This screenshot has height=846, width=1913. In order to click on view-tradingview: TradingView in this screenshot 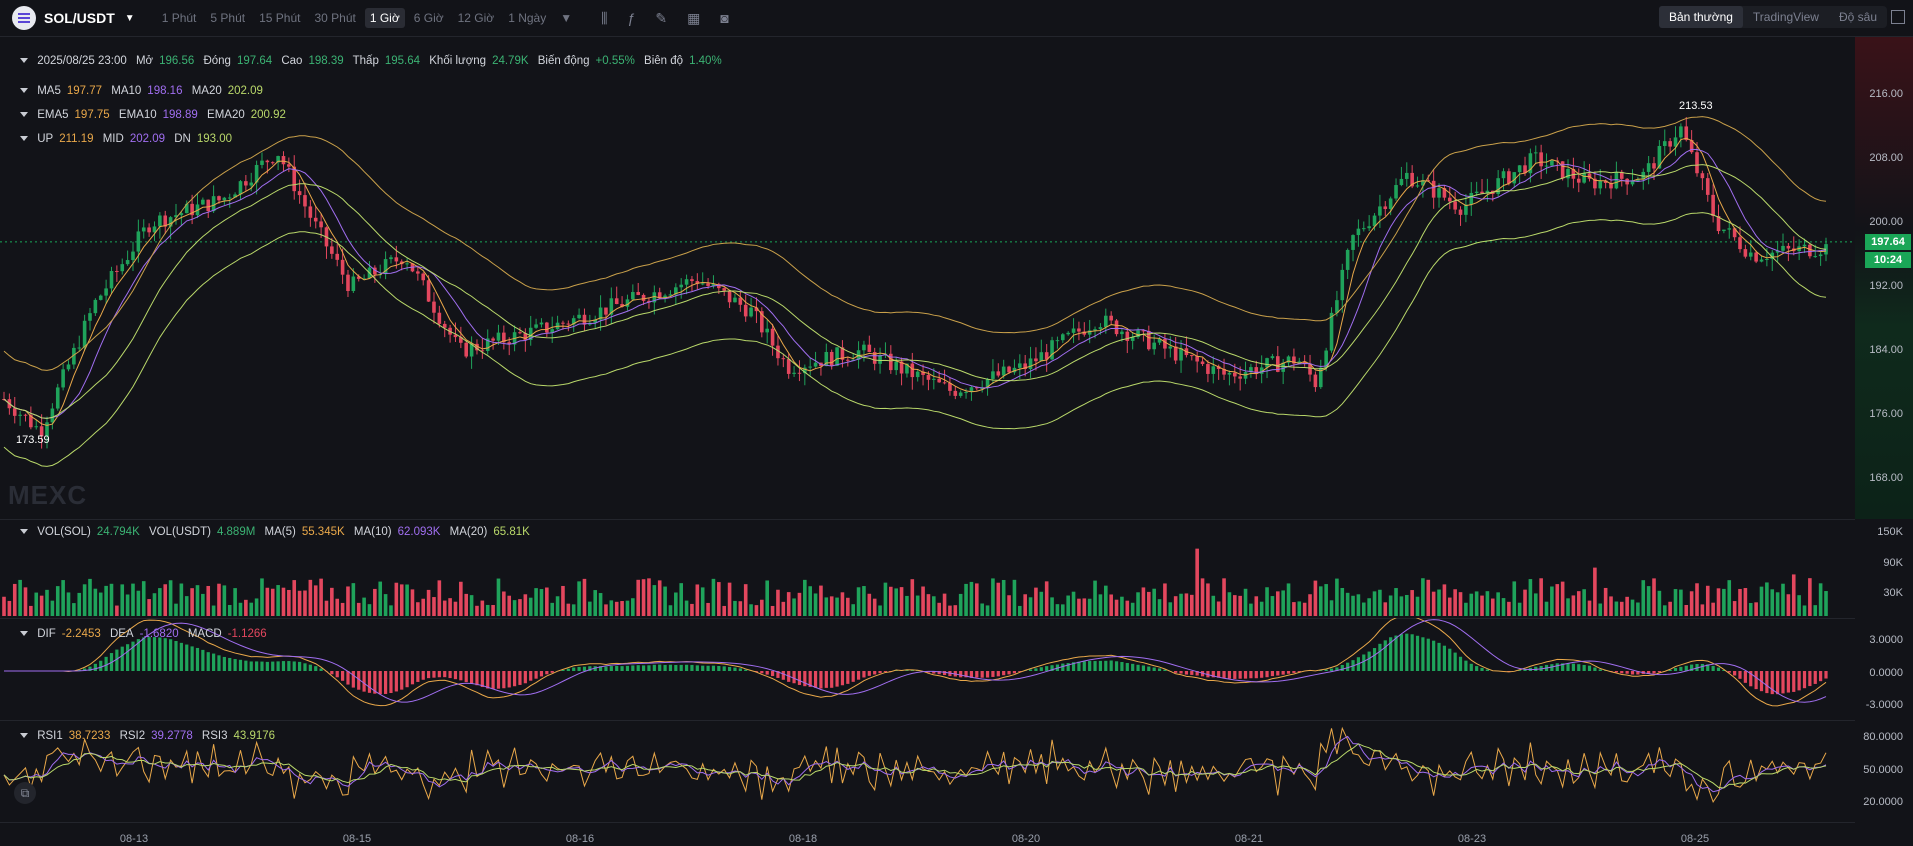, I will do `click(1786, 17)`.